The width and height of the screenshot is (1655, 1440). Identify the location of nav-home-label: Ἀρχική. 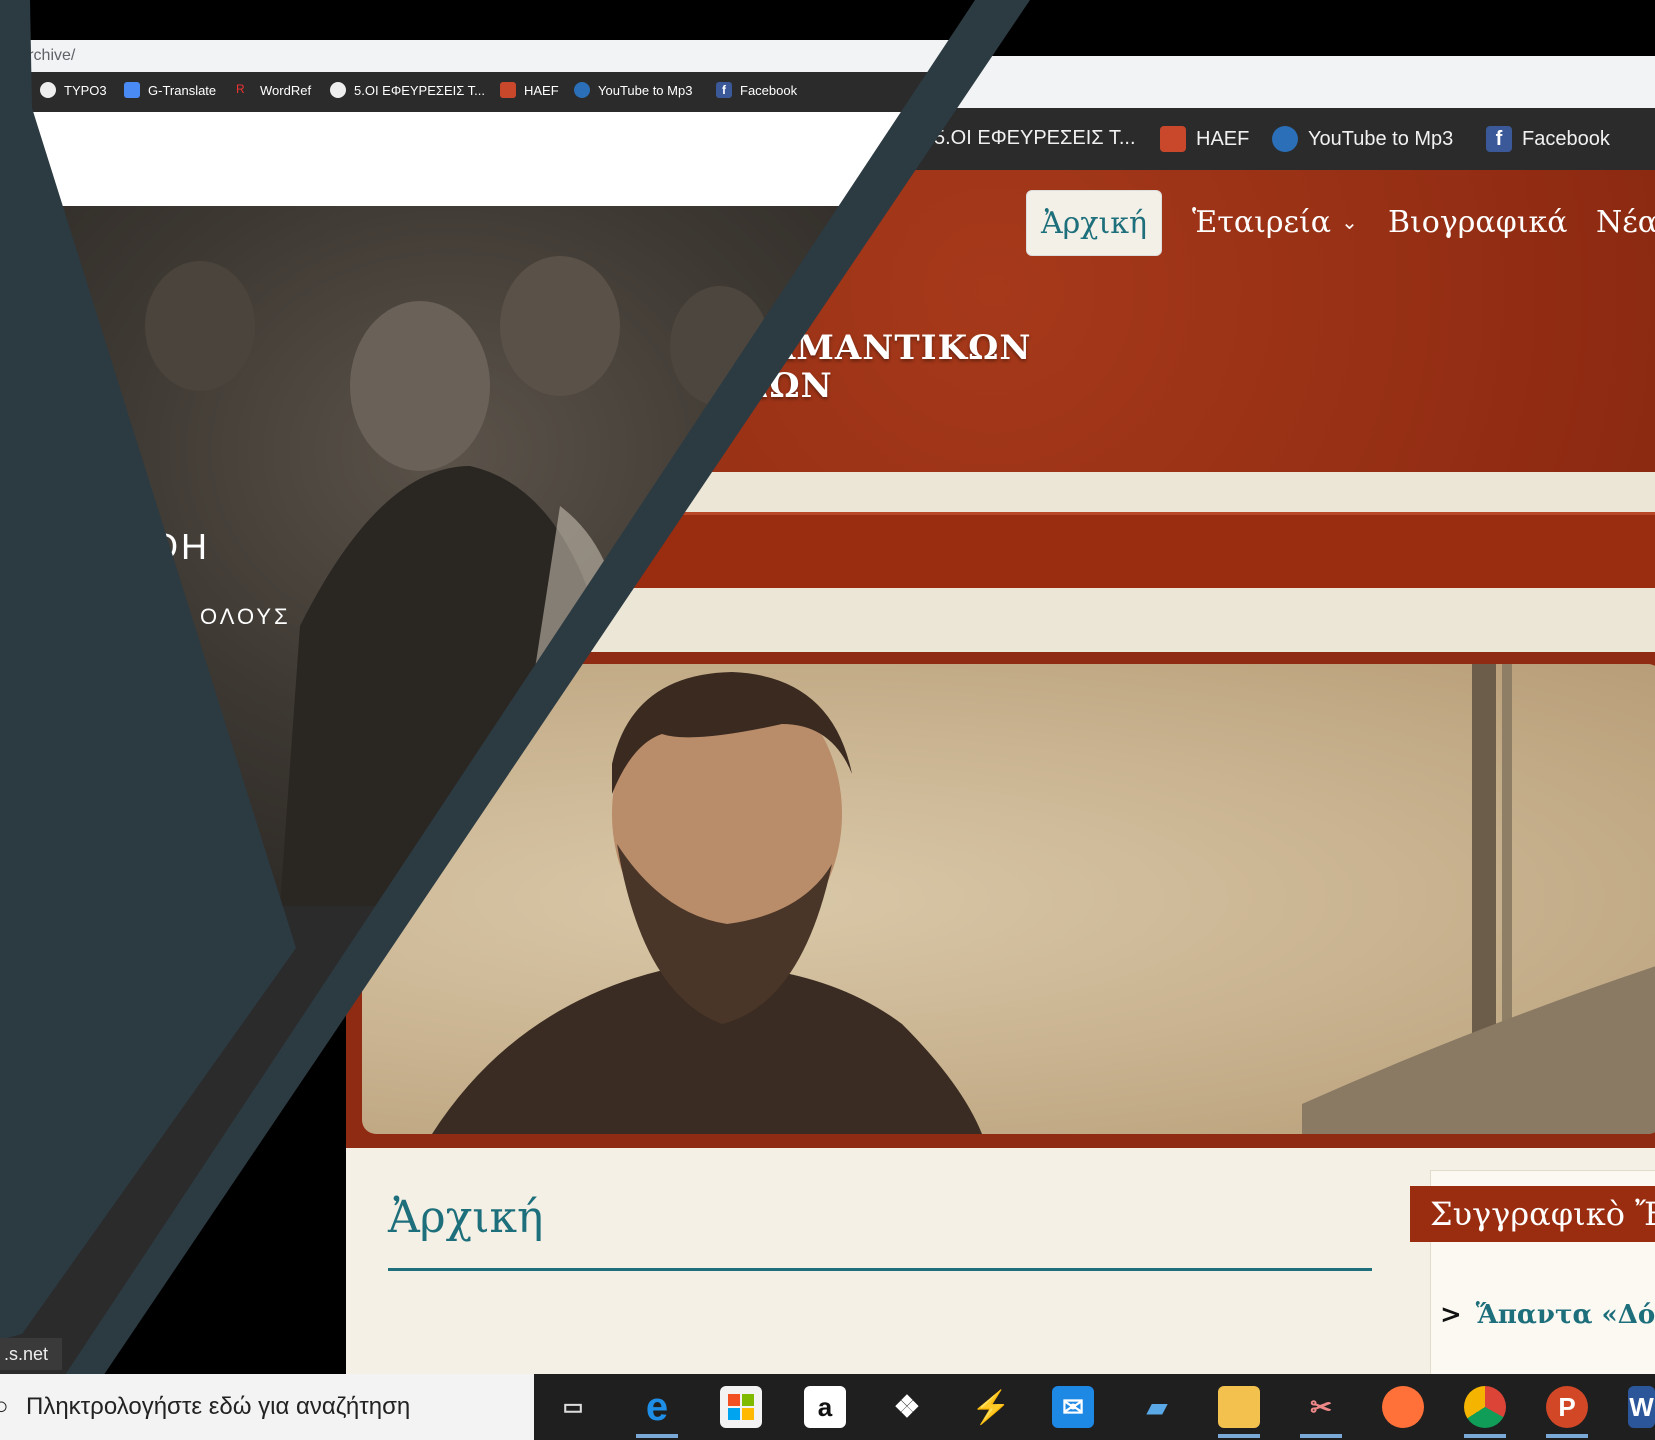
(1094, 223).